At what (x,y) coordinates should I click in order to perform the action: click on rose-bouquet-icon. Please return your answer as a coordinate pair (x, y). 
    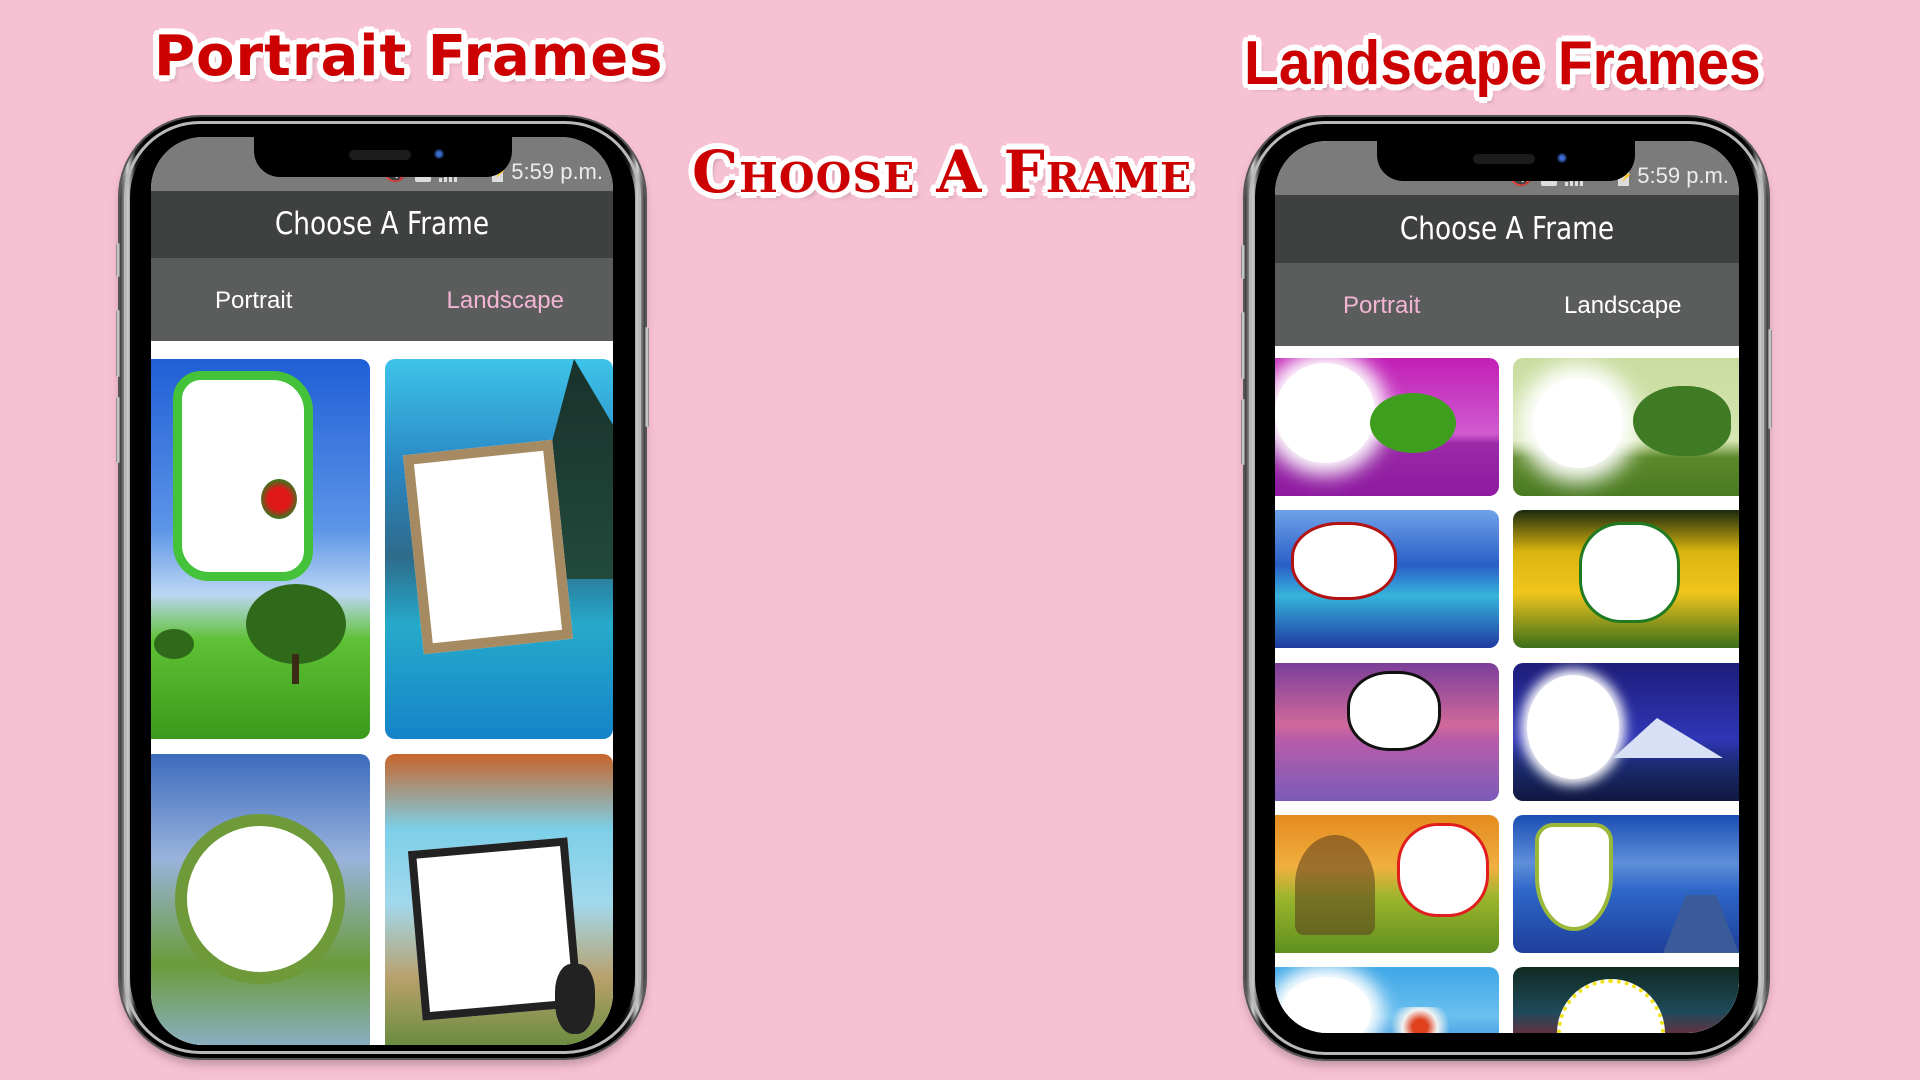
    Looking at the image, I should click on (279, 499).